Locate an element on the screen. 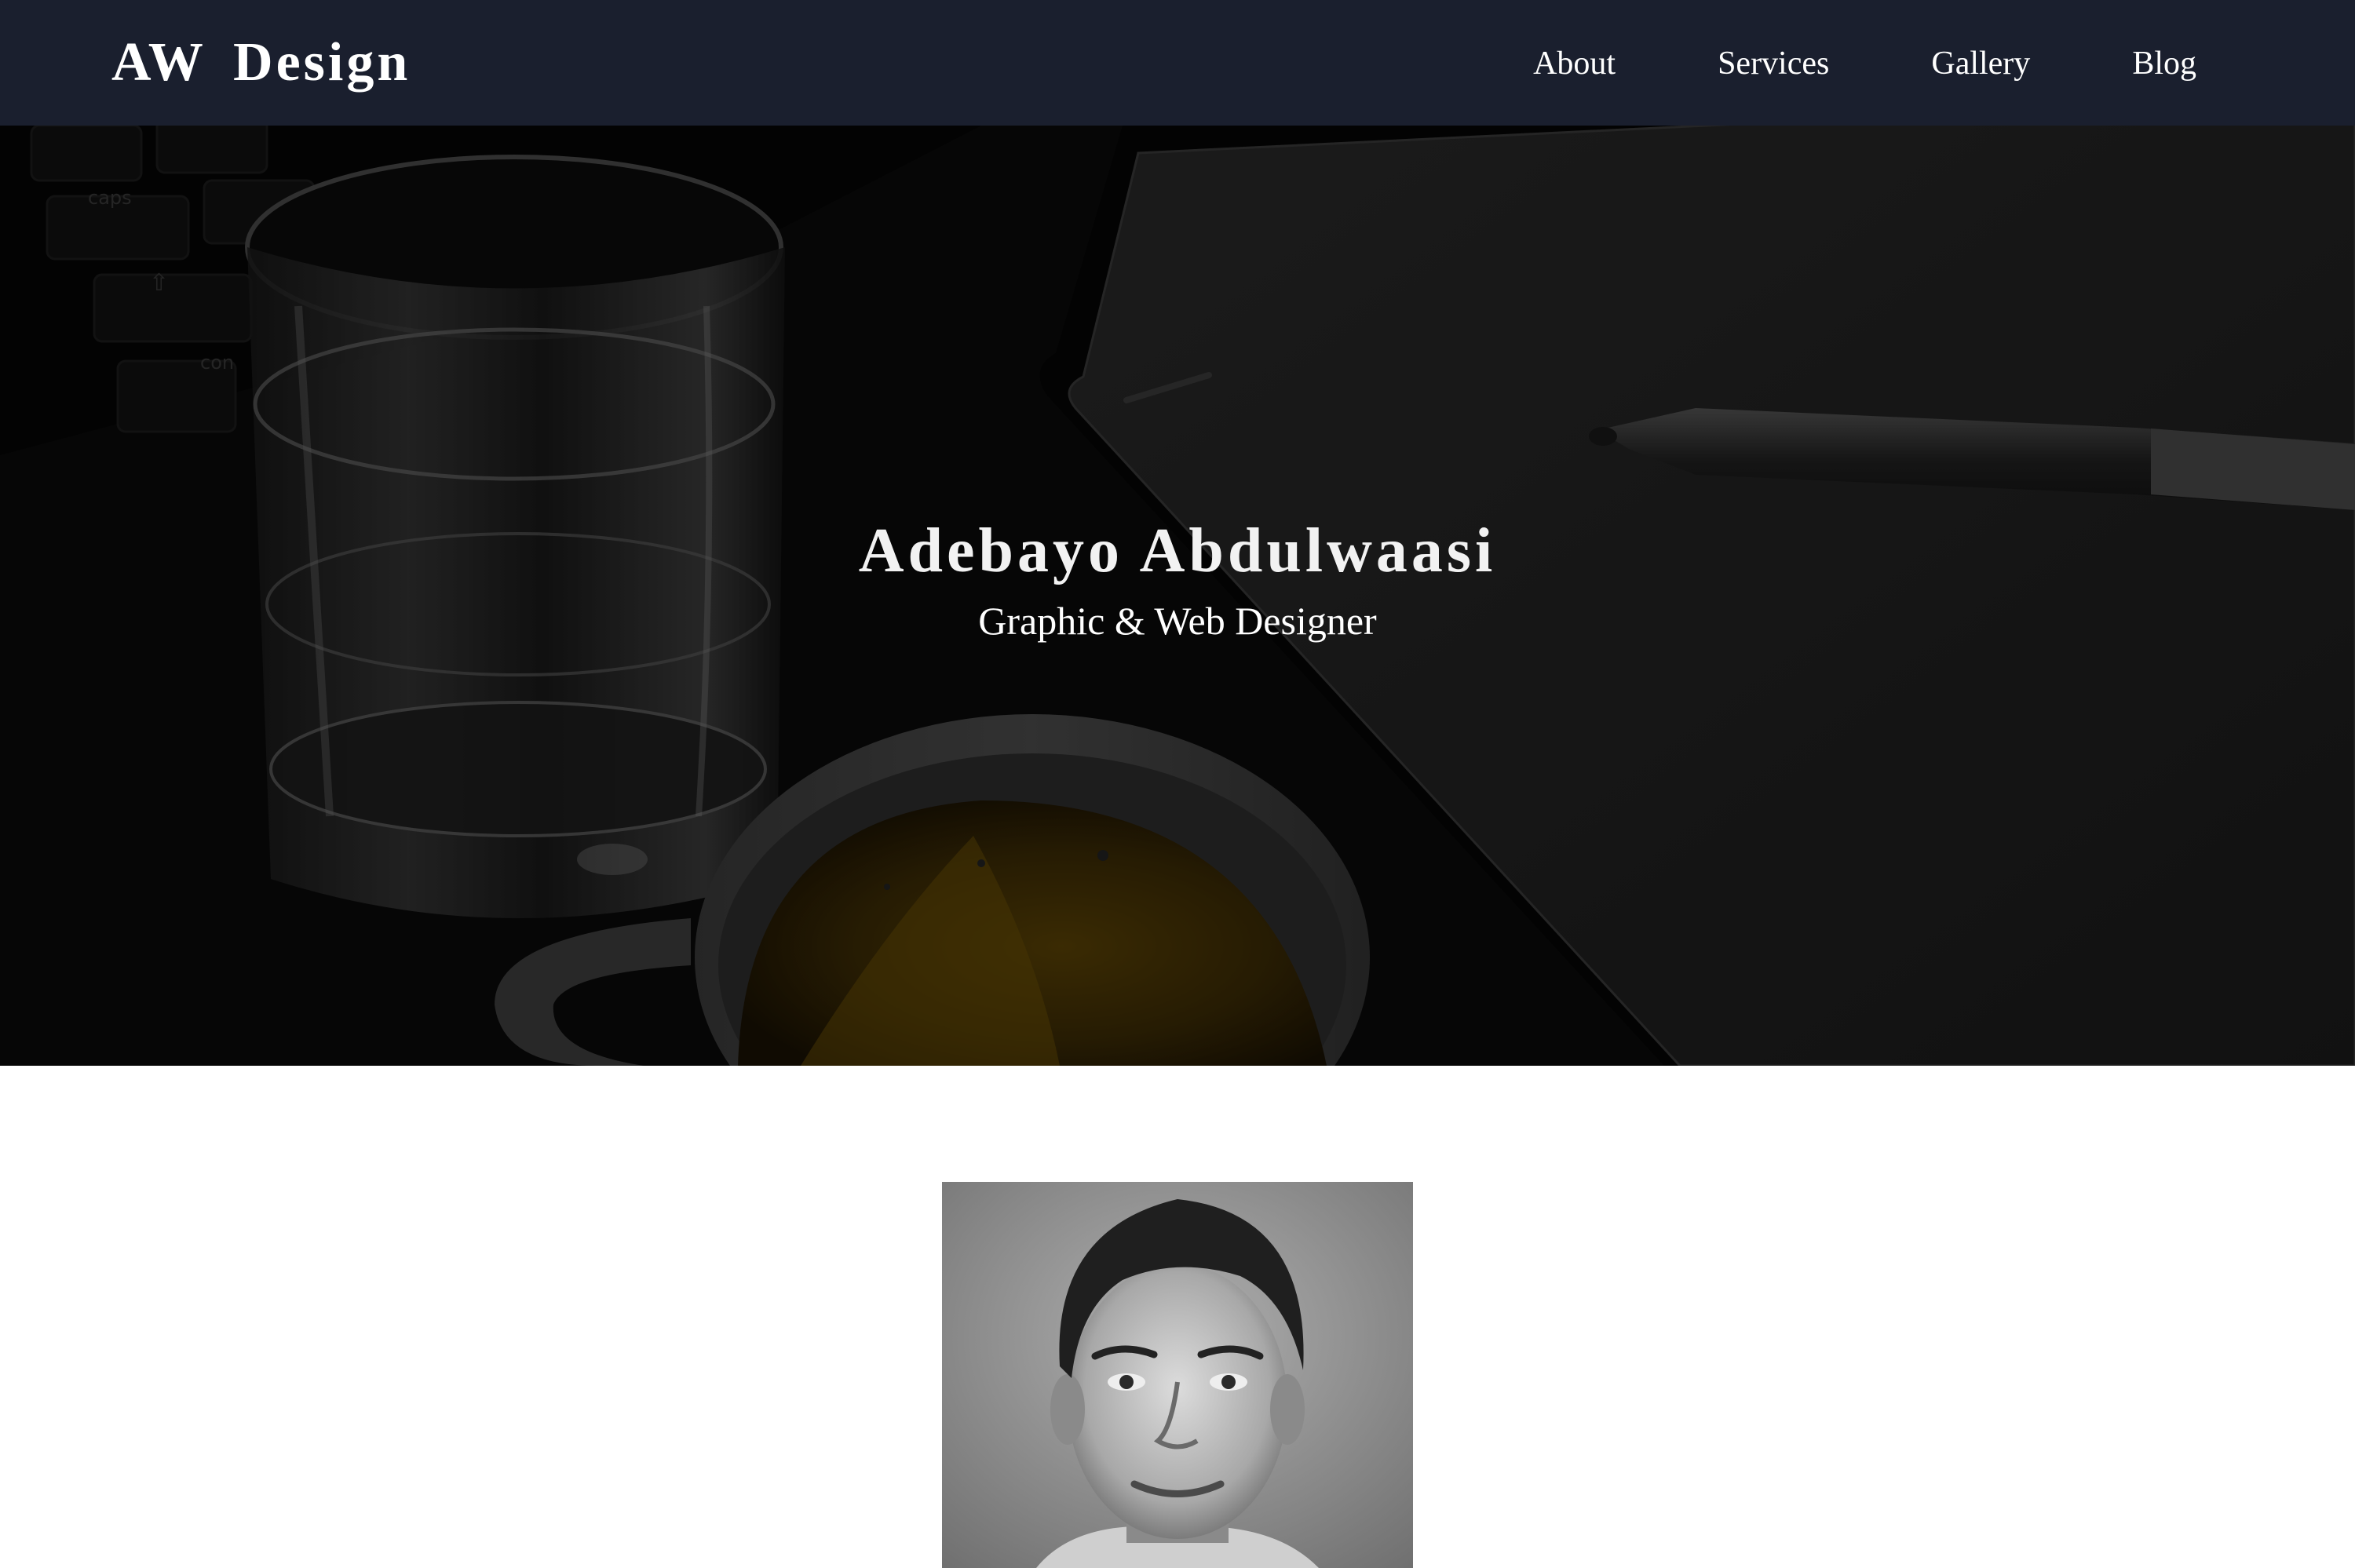  nav-link-blog: Blog is located at coordinates (2164, 63).